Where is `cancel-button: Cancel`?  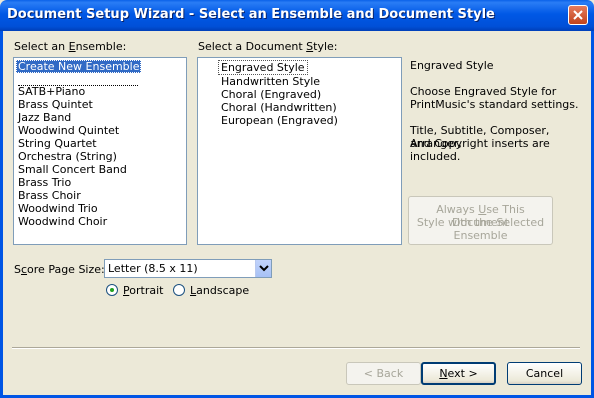 cancel-button: Cancel is located at coordinates (544, 373).